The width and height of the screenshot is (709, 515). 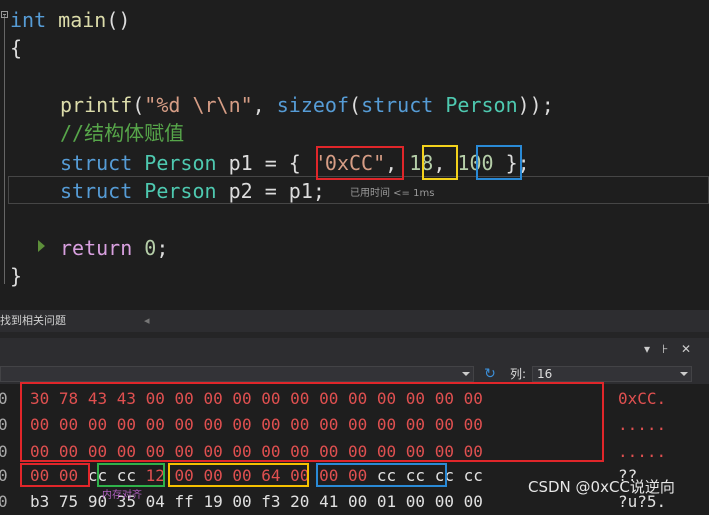 What do you see at coordinates (238, 475) in the screenshot?
I see `highlight-box-age-bytes` at bounding box center [238, 475].